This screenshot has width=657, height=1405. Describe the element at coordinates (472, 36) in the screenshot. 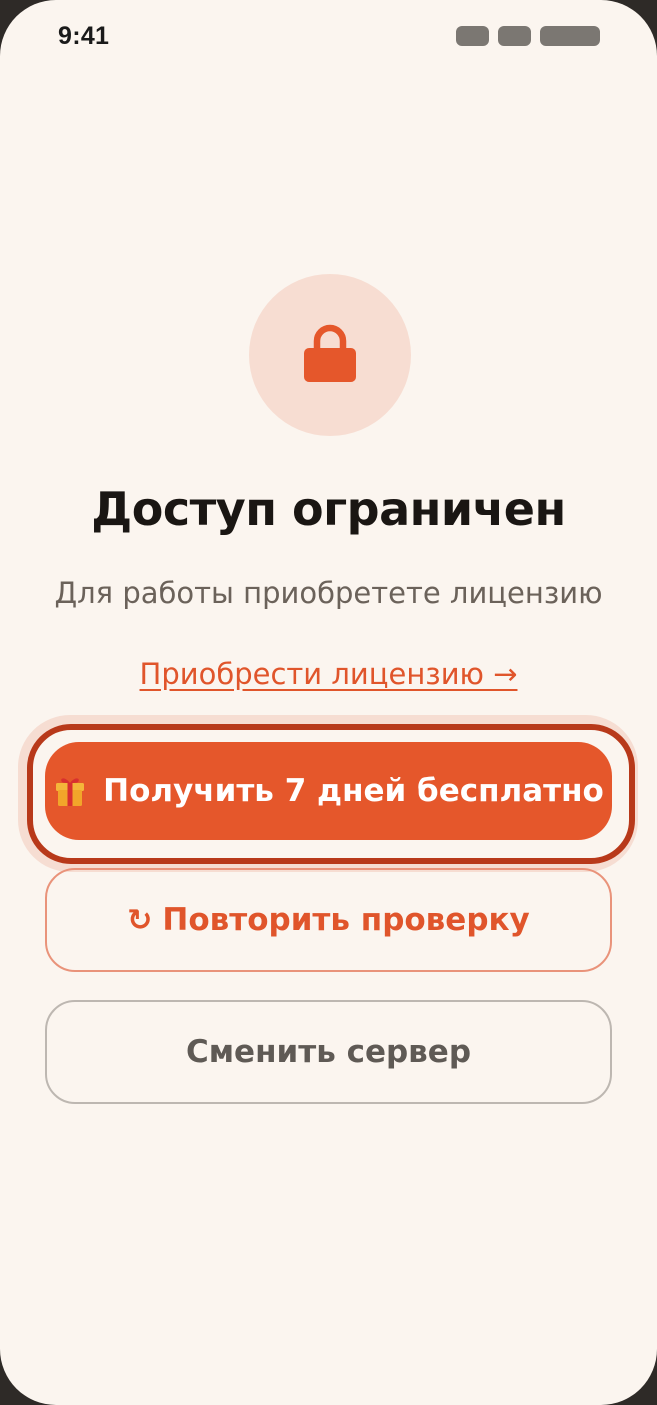

I see `signal-icon` at that location.